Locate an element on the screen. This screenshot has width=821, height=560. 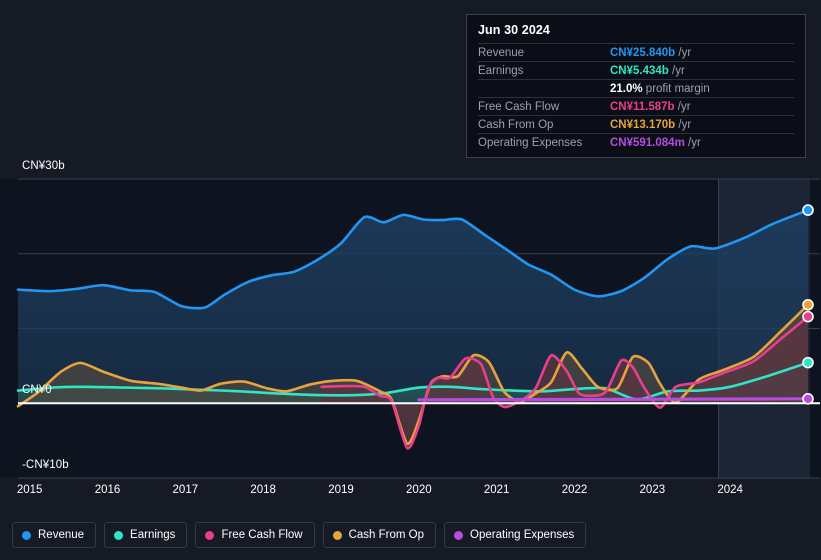
tooltip-date: Jun 30 2024 is located at coordinates (514, 30).